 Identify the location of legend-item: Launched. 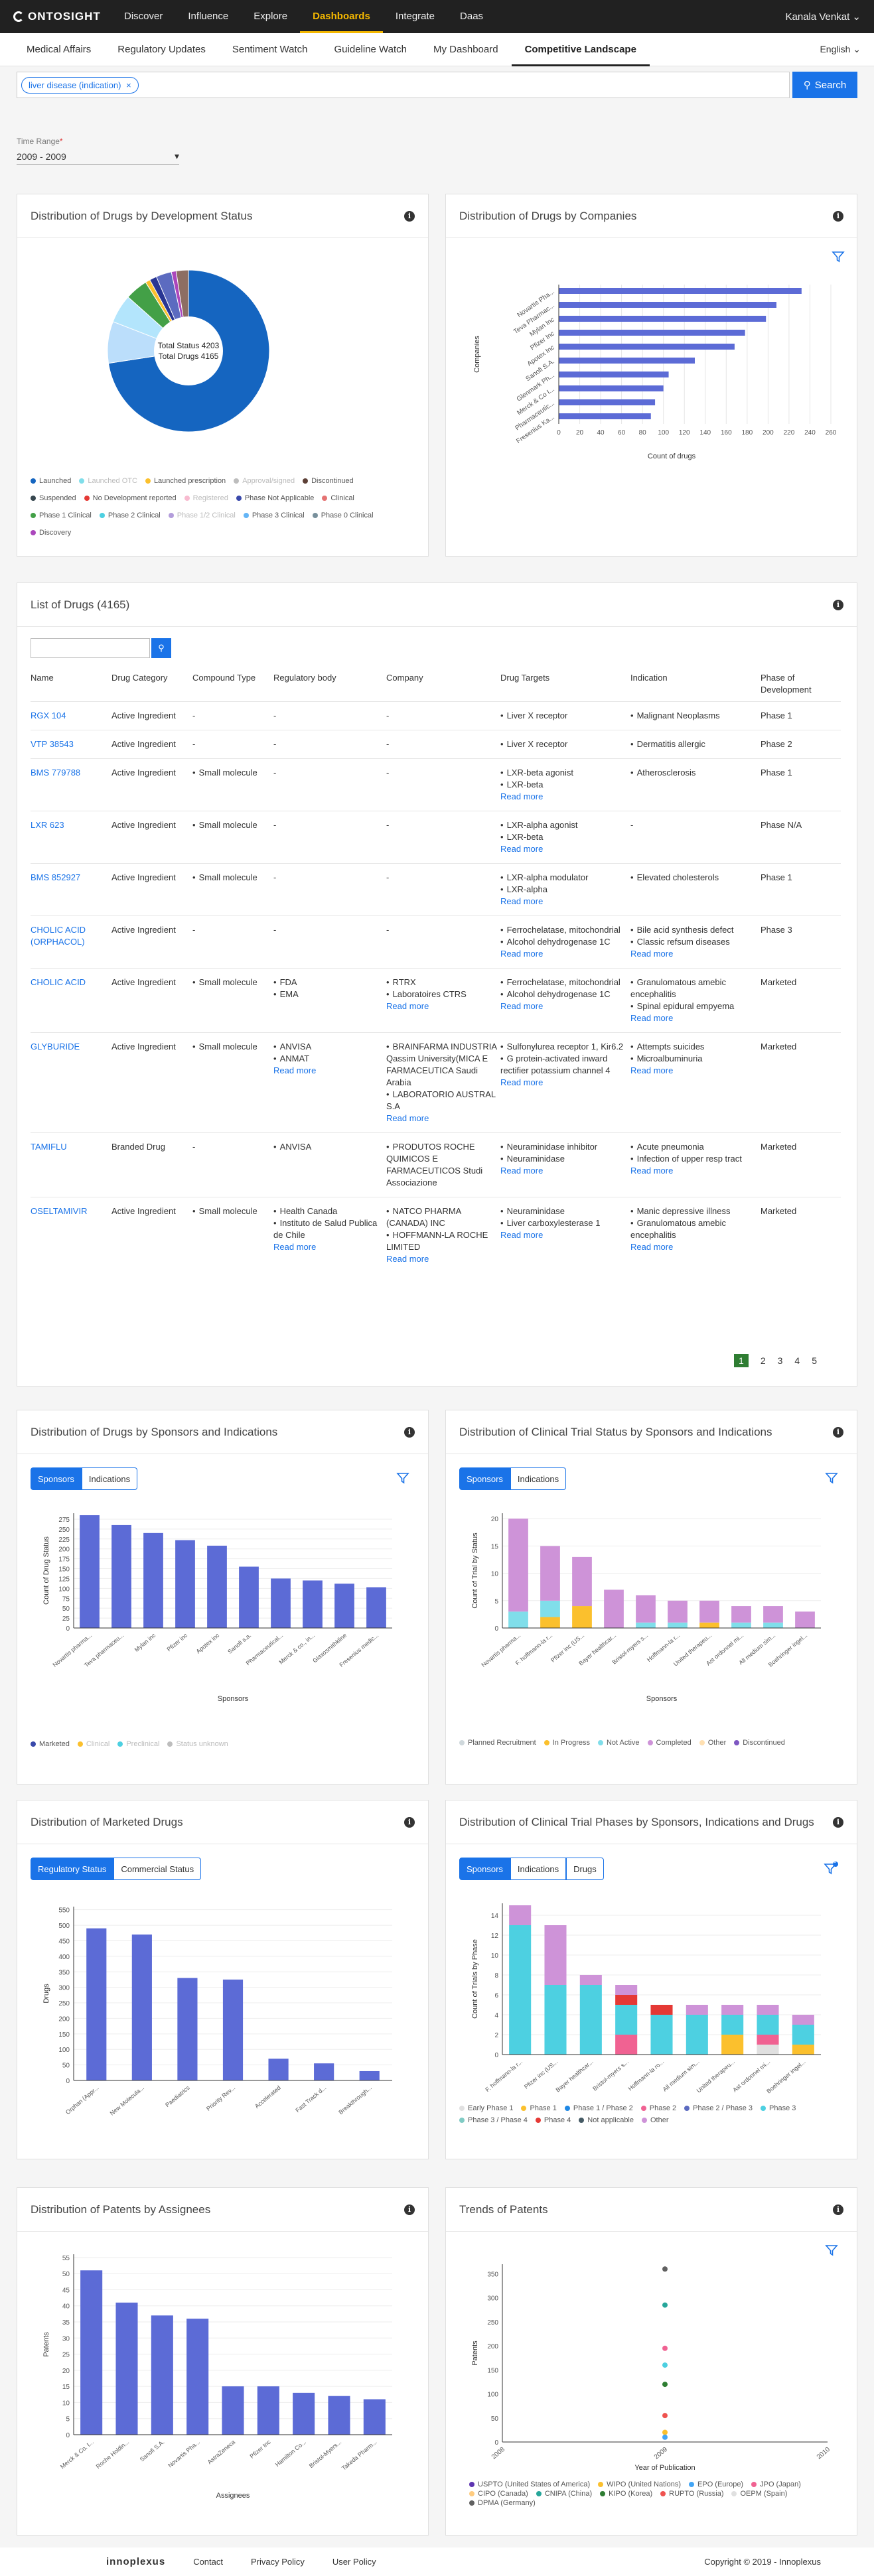
(51, 481).